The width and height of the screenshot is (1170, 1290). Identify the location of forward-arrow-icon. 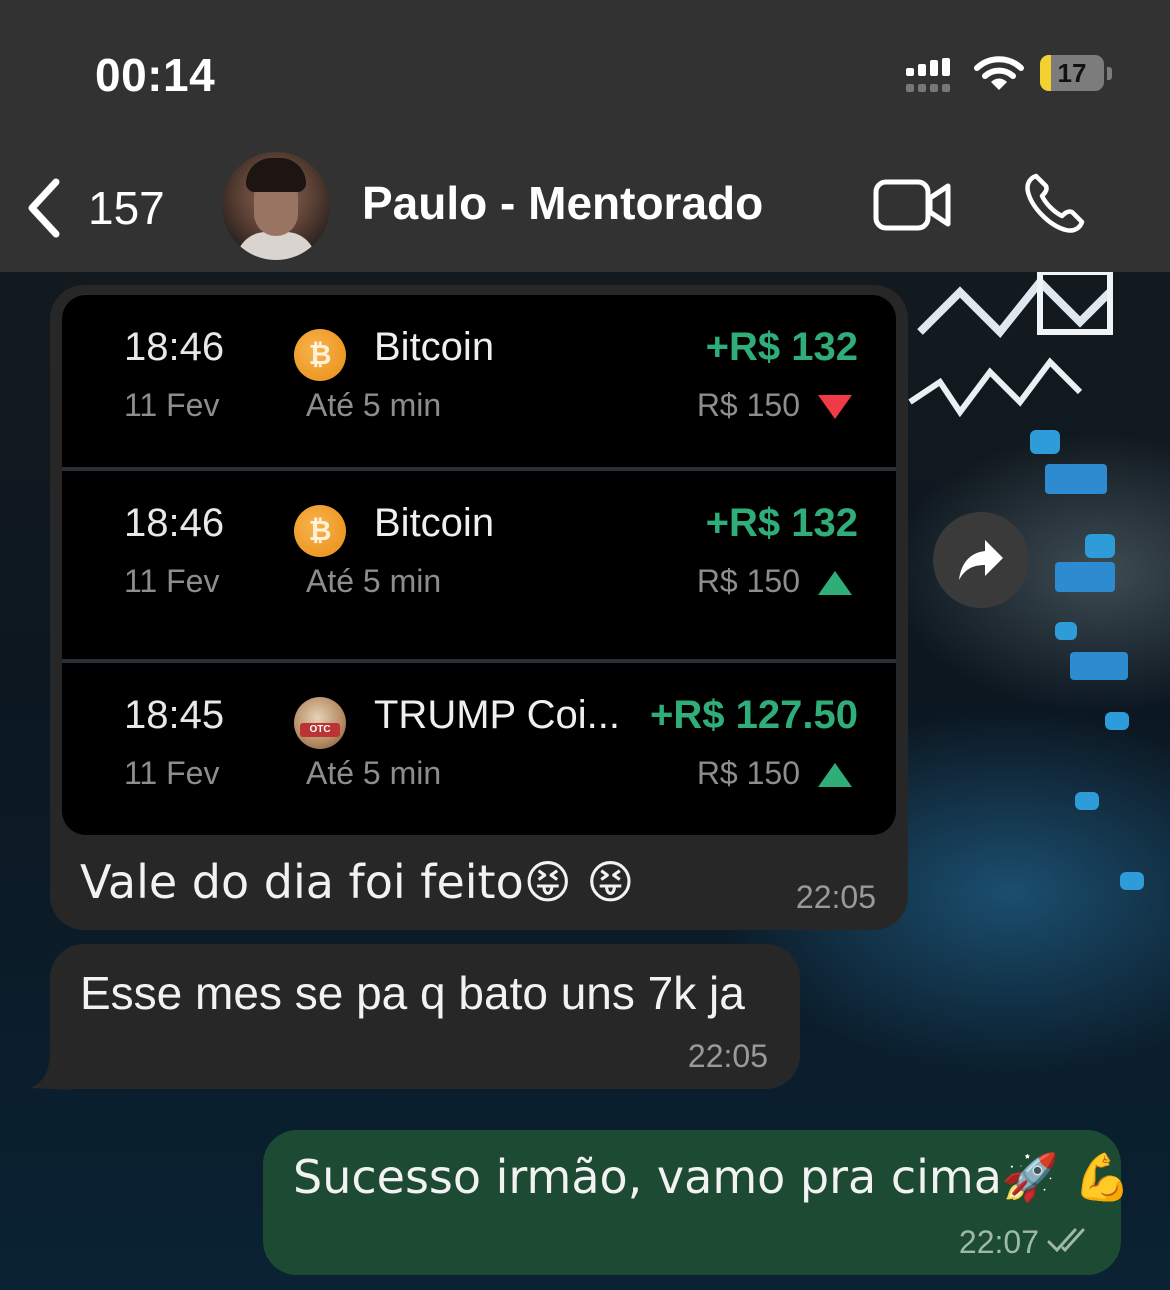
(981, 560).